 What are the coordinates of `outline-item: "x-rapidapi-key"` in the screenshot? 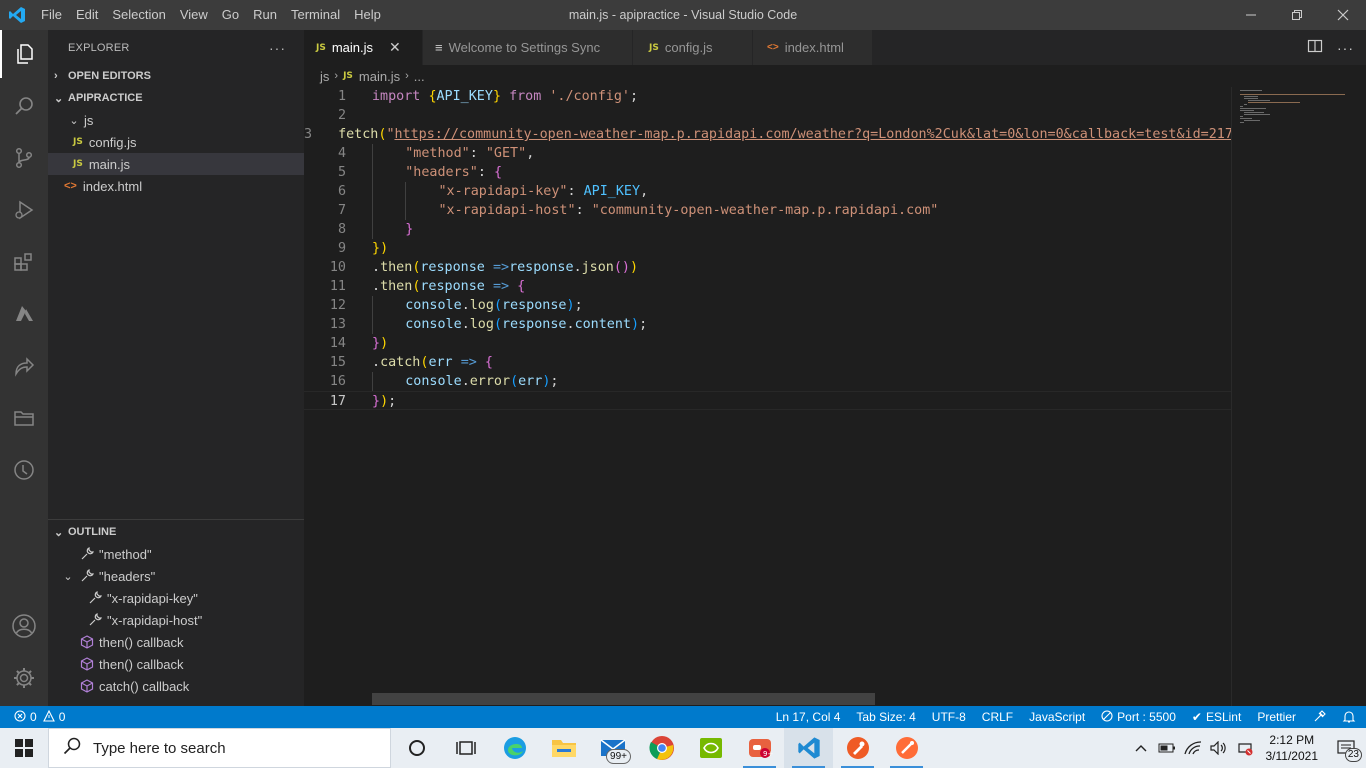 It's located at (176, 598).